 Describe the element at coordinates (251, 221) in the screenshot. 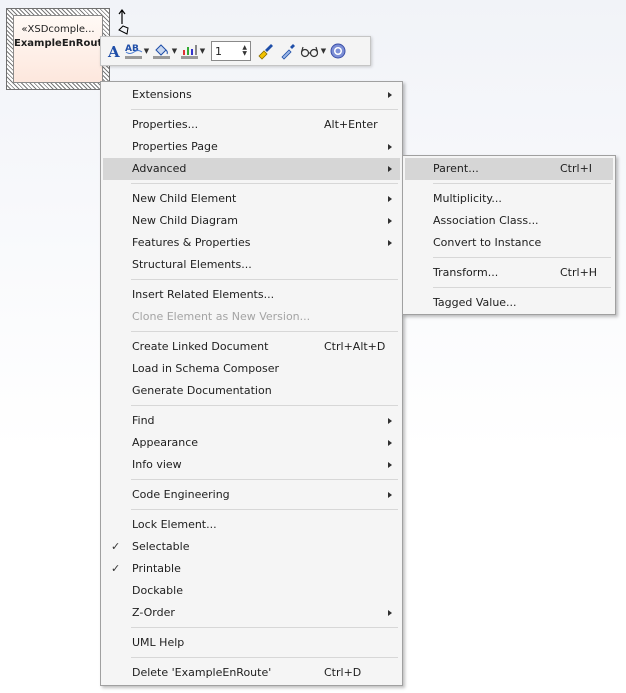

I see `menu-item-new-child-diagram: New Child Diagram` at that location.